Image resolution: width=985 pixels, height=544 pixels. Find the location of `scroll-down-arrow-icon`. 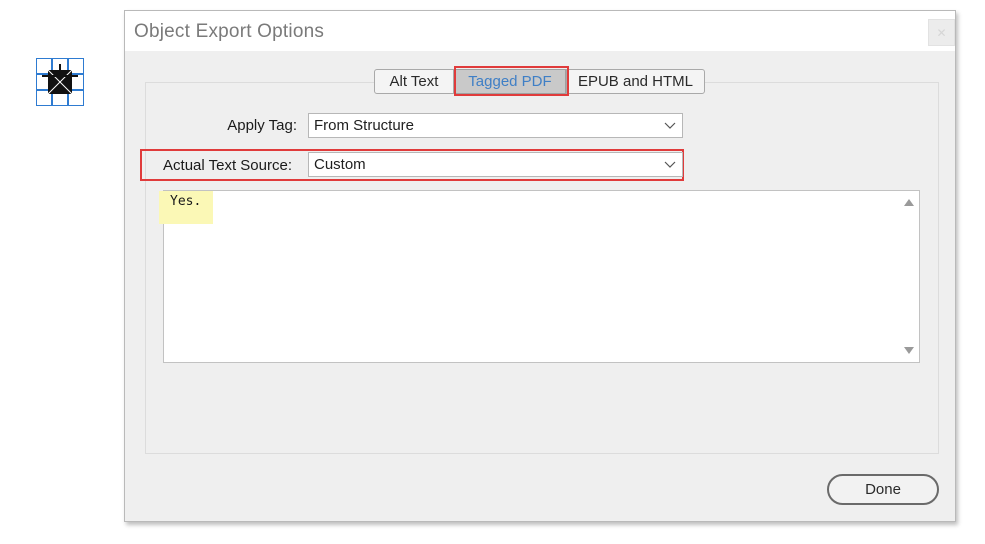

scroll-down-arrow-icon is located at coordinates (909, 351).